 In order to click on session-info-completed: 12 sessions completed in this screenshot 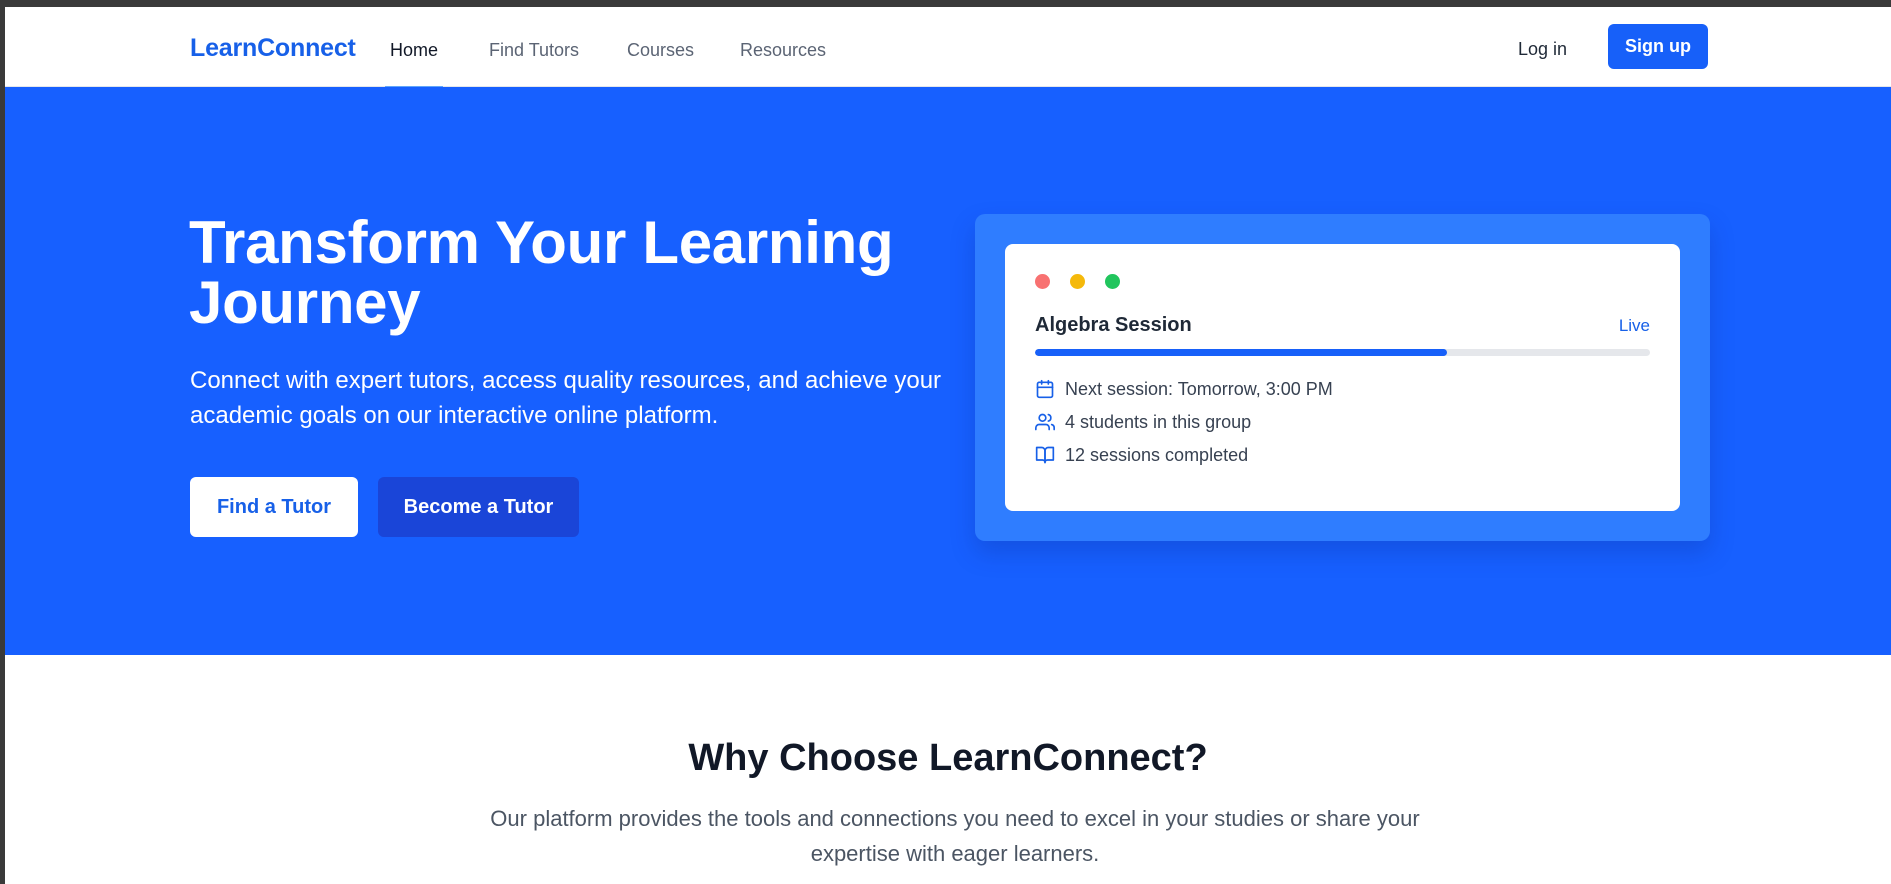, I will do `click(1141, 455)`.